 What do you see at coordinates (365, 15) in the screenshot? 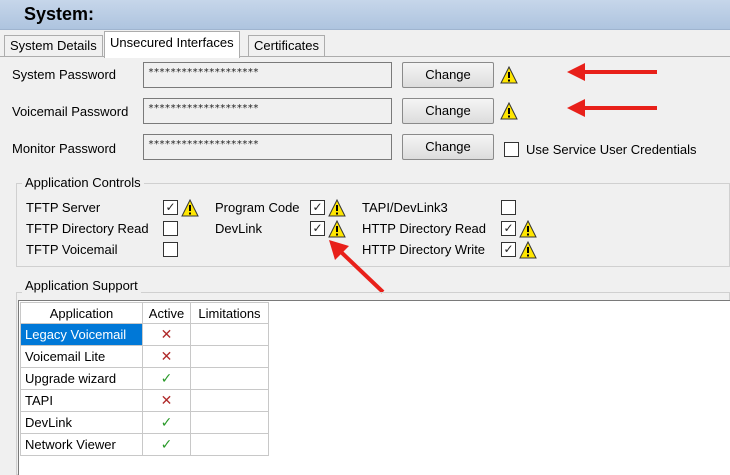
I see `window-header: System:` at bounding box center [365, 15].